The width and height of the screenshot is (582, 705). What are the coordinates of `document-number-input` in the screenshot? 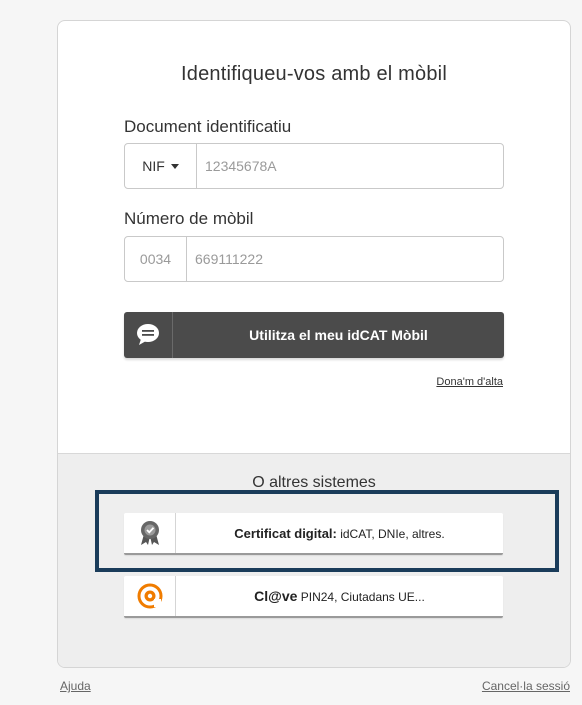 It's located at (350, 166).